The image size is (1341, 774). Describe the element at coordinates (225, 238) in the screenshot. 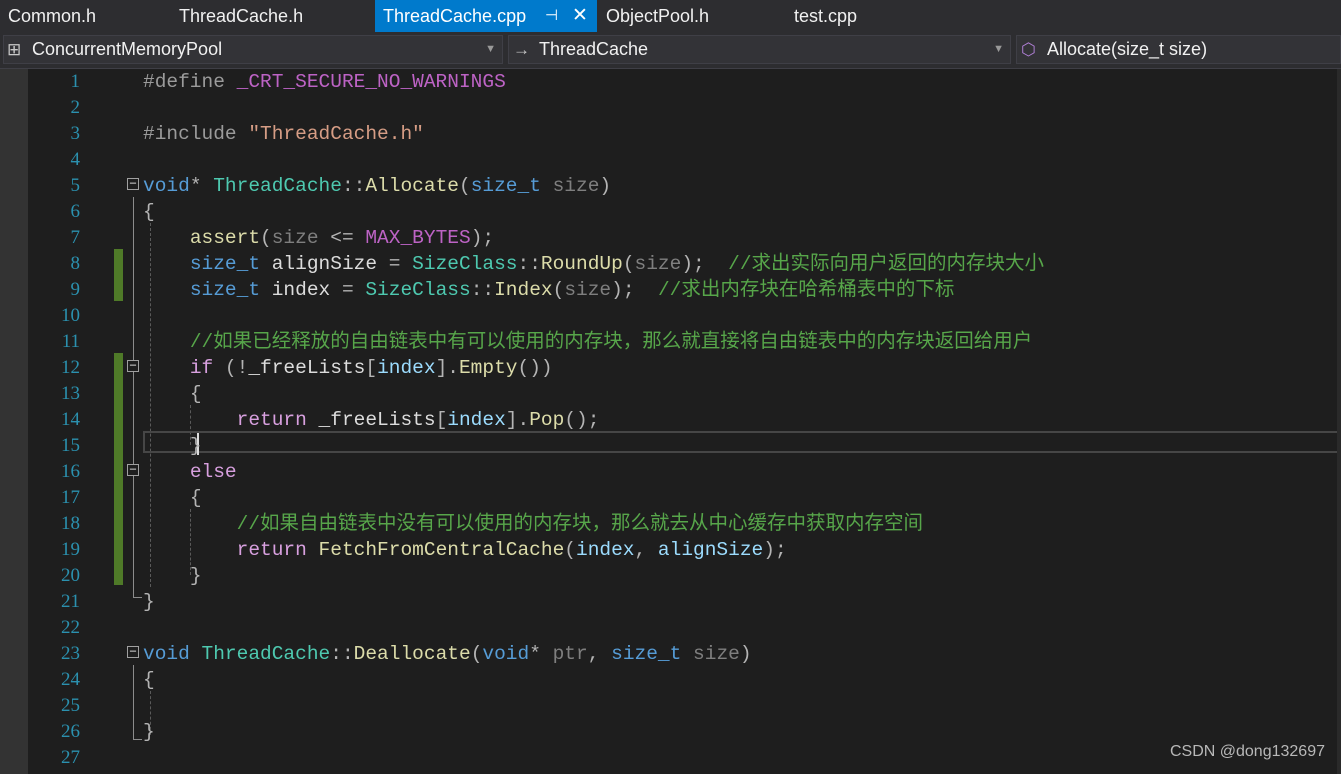

I see `code-token: assert` at that location.